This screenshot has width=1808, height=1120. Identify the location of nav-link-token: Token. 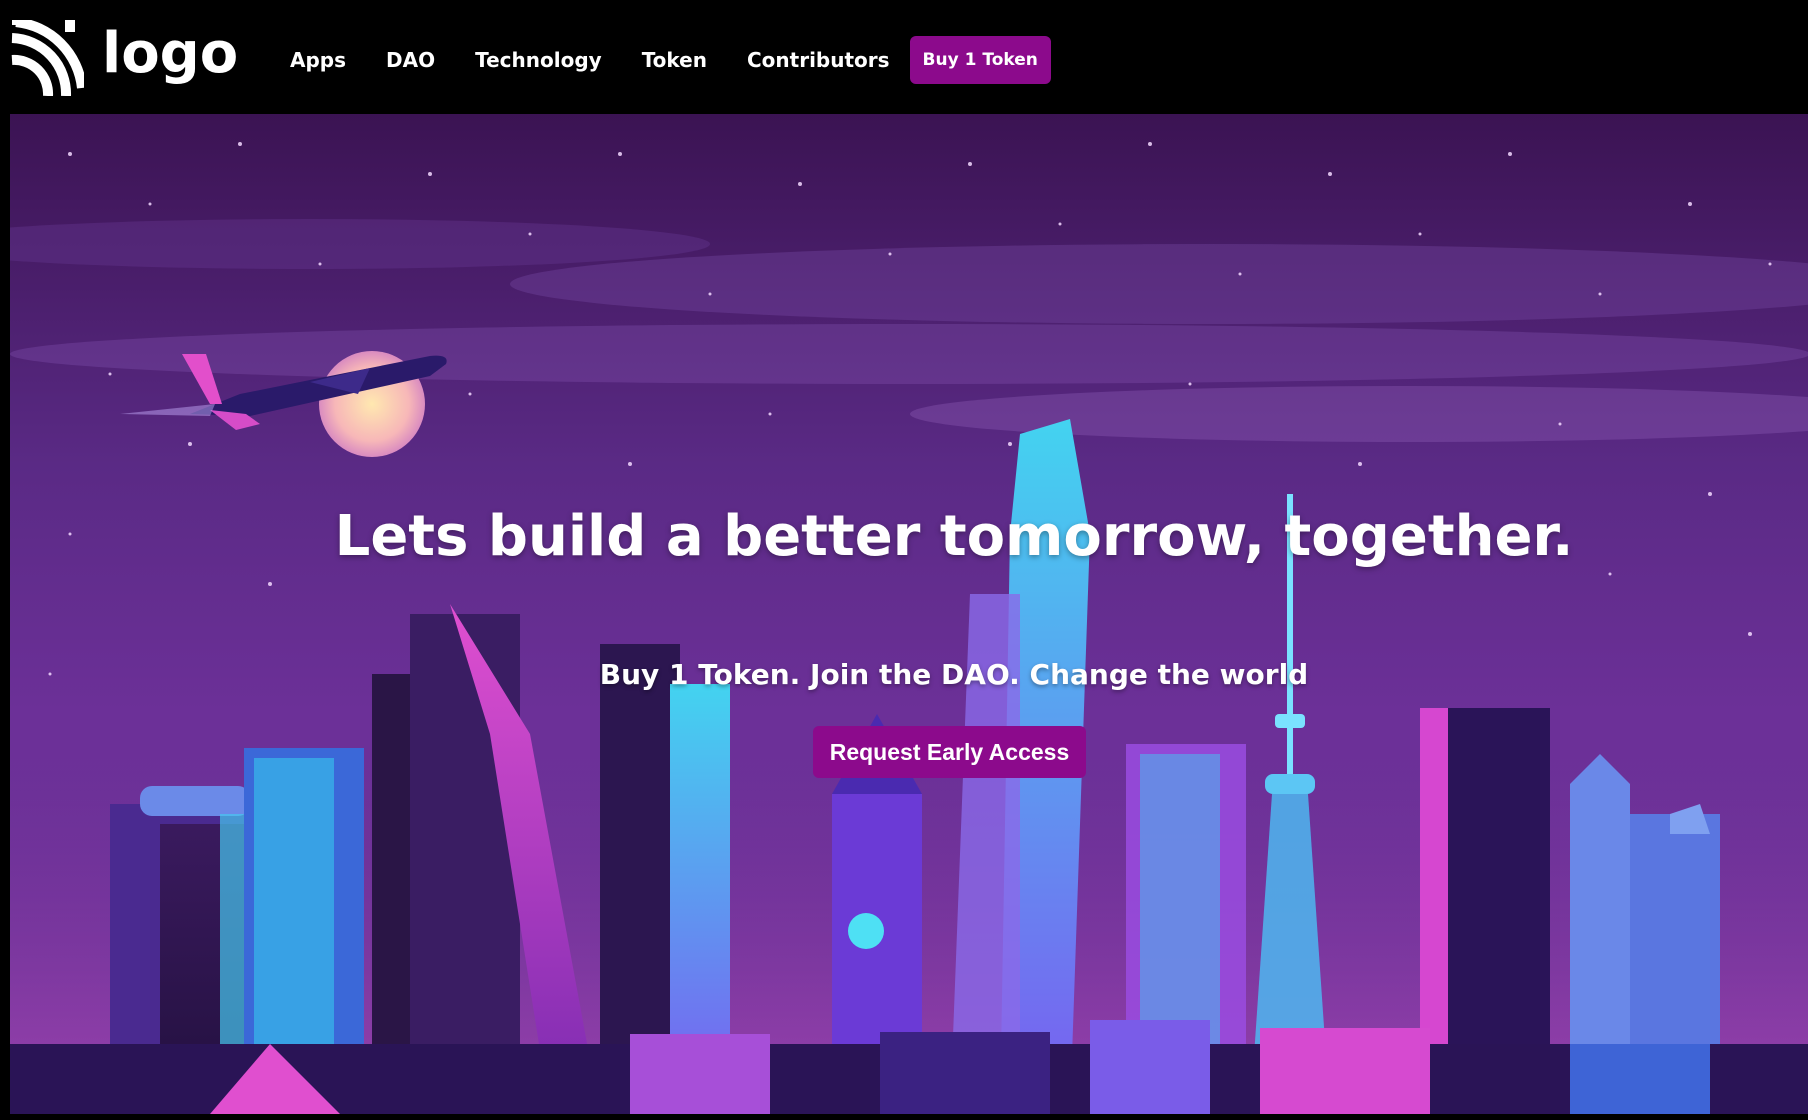
(674, 60).